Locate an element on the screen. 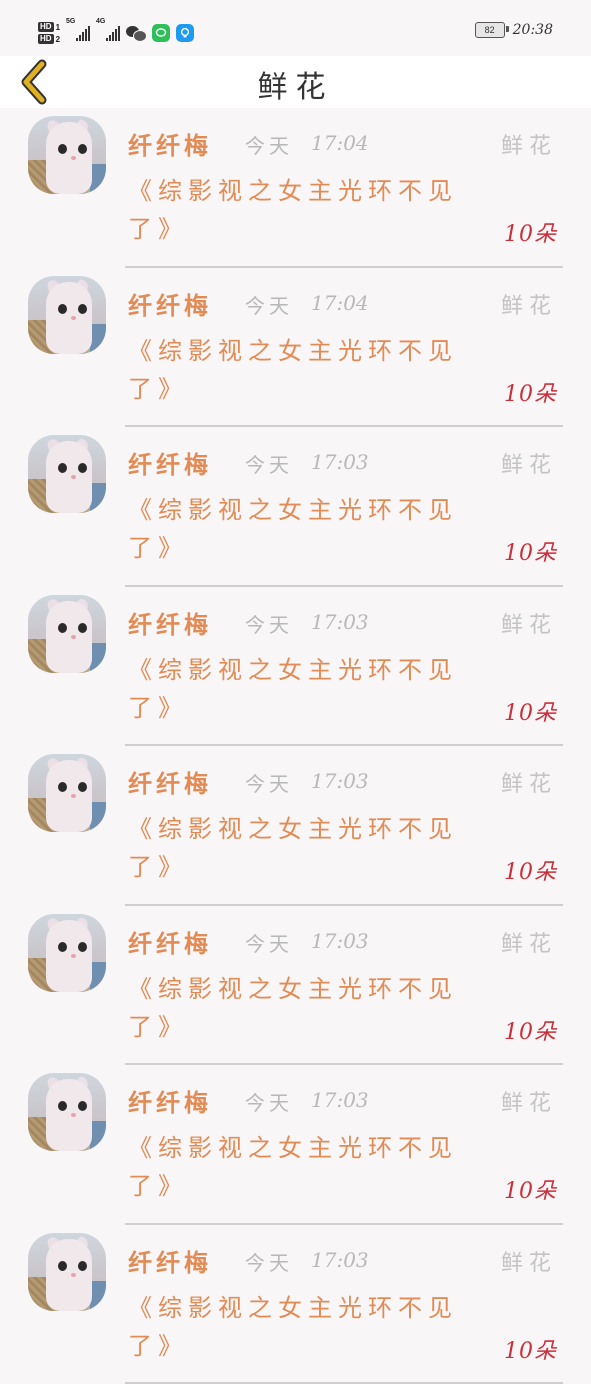 This screenshot has width=591, height=1384. hd-indicators: HD 1 HD 2 is located at coordinates (49, 33).